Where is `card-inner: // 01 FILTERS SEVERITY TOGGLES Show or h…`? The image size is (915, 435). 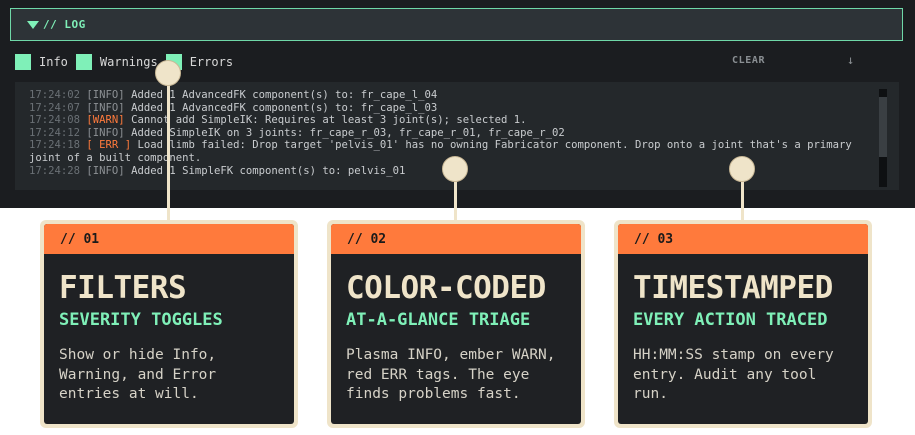 card-inner: // 01 FILTERS SEVERITY TOGGLES Show or h… is located at coordinates (169, 324).